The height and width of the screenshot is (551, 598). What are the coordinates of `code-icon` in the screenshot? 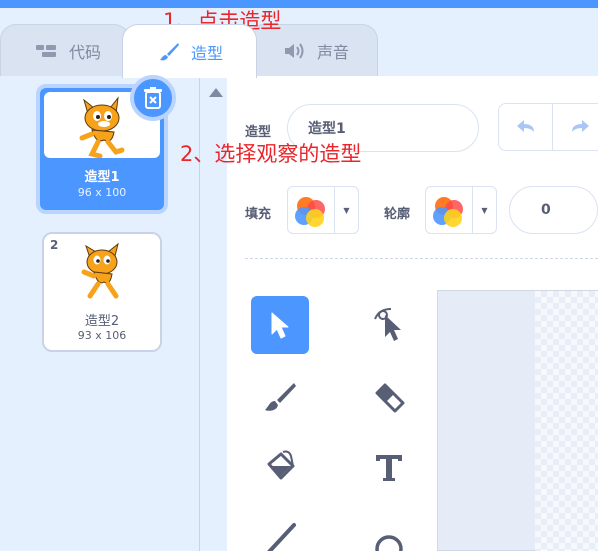 It's located at (47, 51).